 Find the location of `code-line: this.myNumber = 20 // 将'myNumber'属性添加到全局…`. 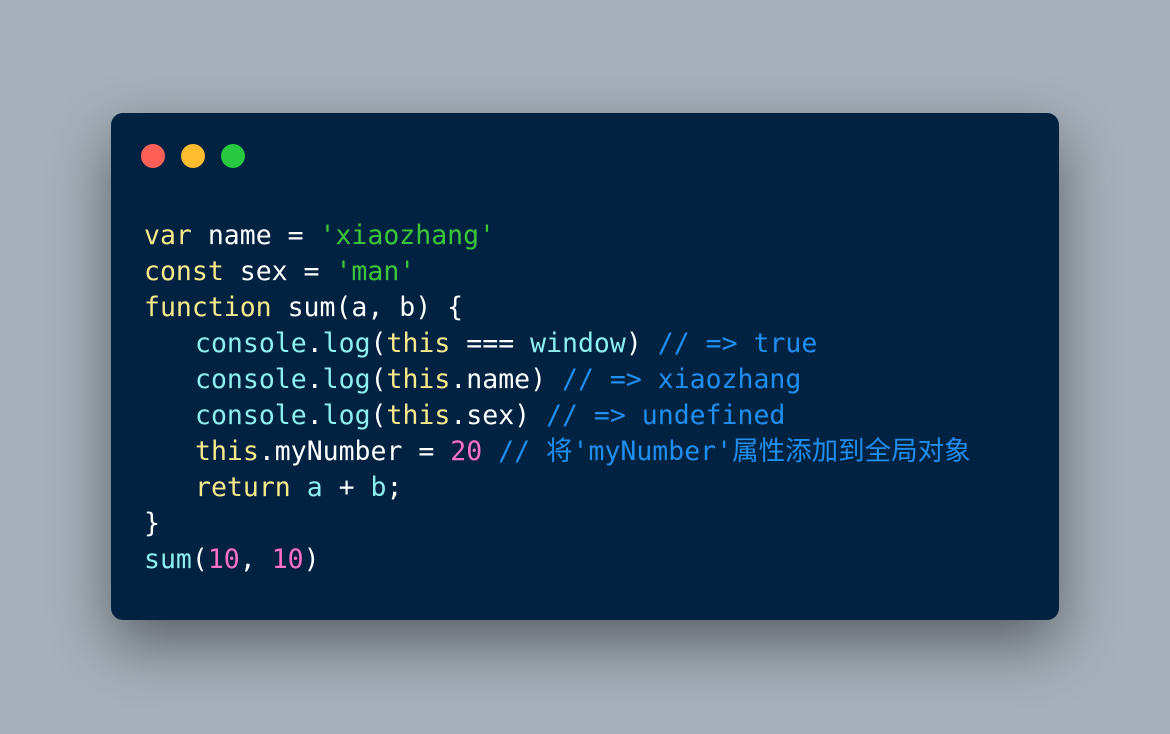

code-line: this.myNumber = 20 // 将'myNumber'属性添加到全局… is located at coordinates (557, 452).